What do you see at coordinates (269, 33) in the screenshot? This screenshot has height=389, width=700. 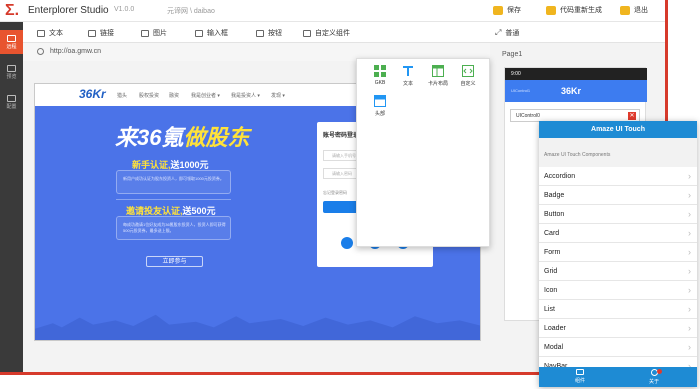 I see `tool-button: 按钮` at bounding box center [269, 33].